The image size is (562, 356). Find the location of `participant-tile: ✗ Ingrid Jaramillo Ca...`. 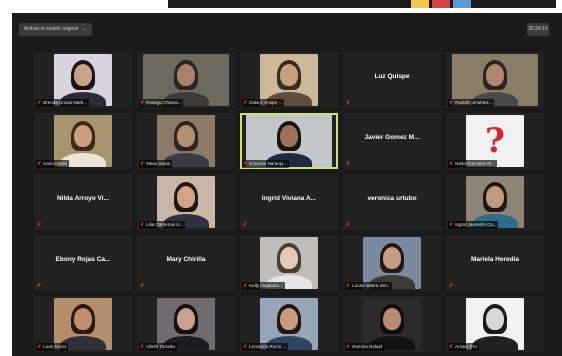

participant-tile: ✗ Ingrid Jaramillo Ca... is located at coordinates (495, 202).